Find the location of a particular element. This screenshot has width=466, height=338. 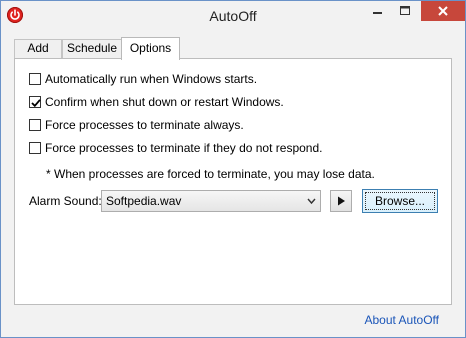

play-sound-button is located at coordinates (341, 201).